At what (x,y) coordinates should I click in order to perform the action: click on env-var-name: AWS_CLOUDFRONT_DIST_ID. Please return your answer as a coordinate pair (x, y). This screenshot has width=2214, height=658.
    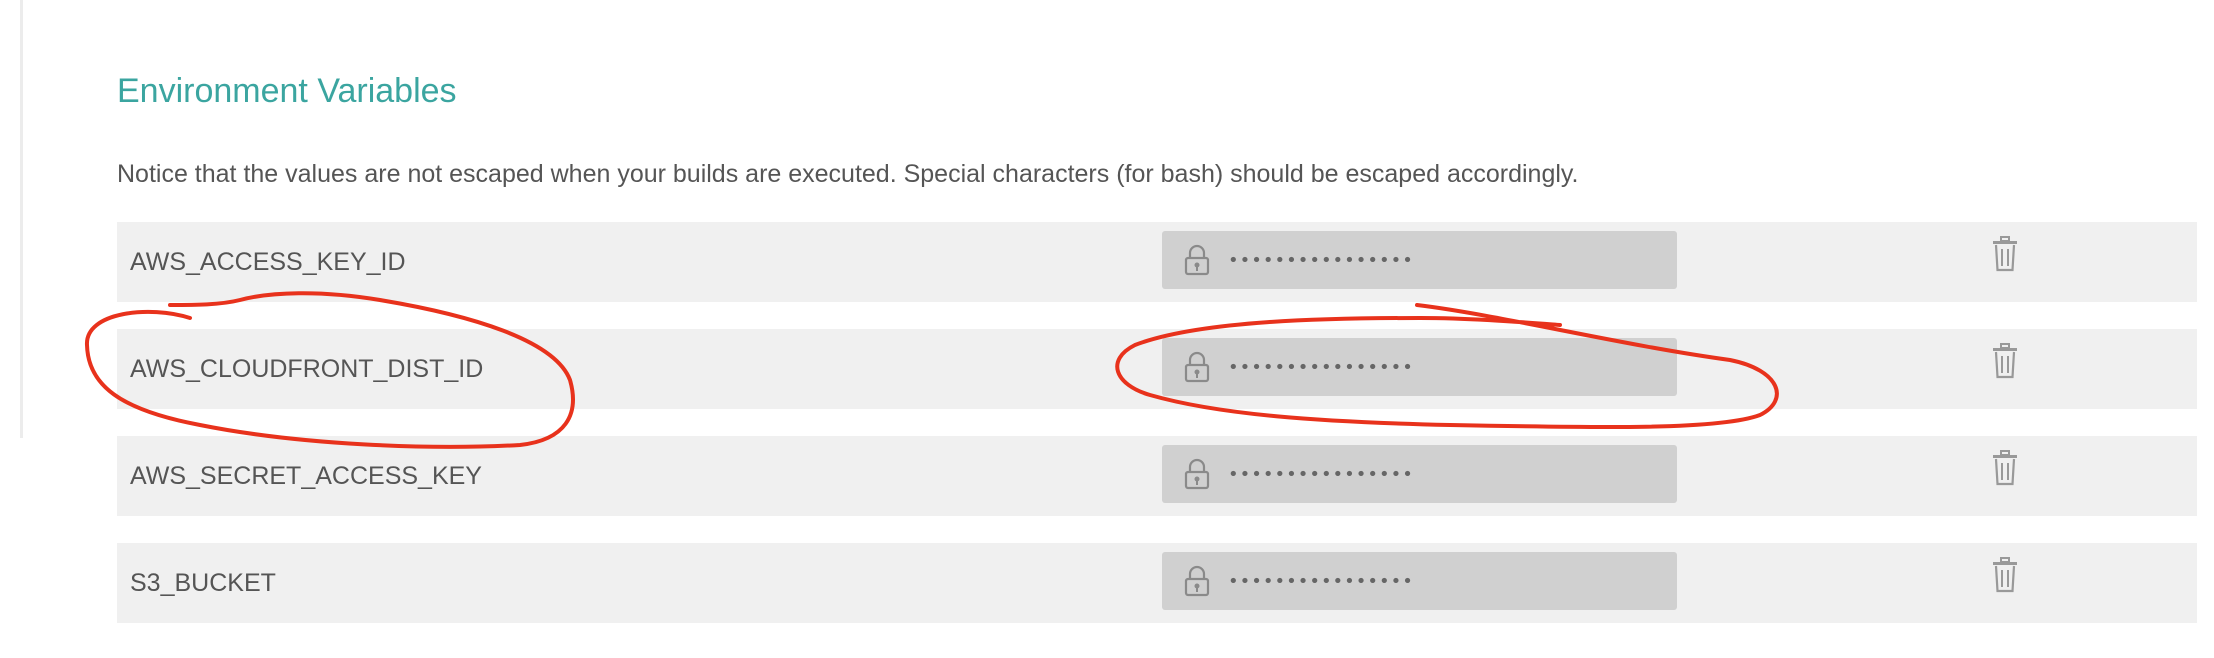
    Looking at the image, I should click on (307, 369).